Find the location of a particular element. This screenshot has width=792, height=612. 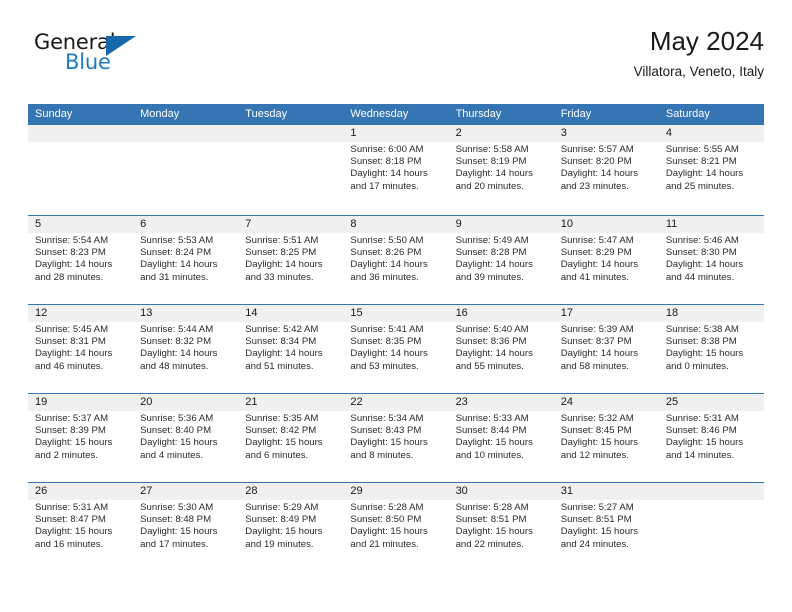

daylight-line2: and 53 minutes. is located at coordinates (384, 366).